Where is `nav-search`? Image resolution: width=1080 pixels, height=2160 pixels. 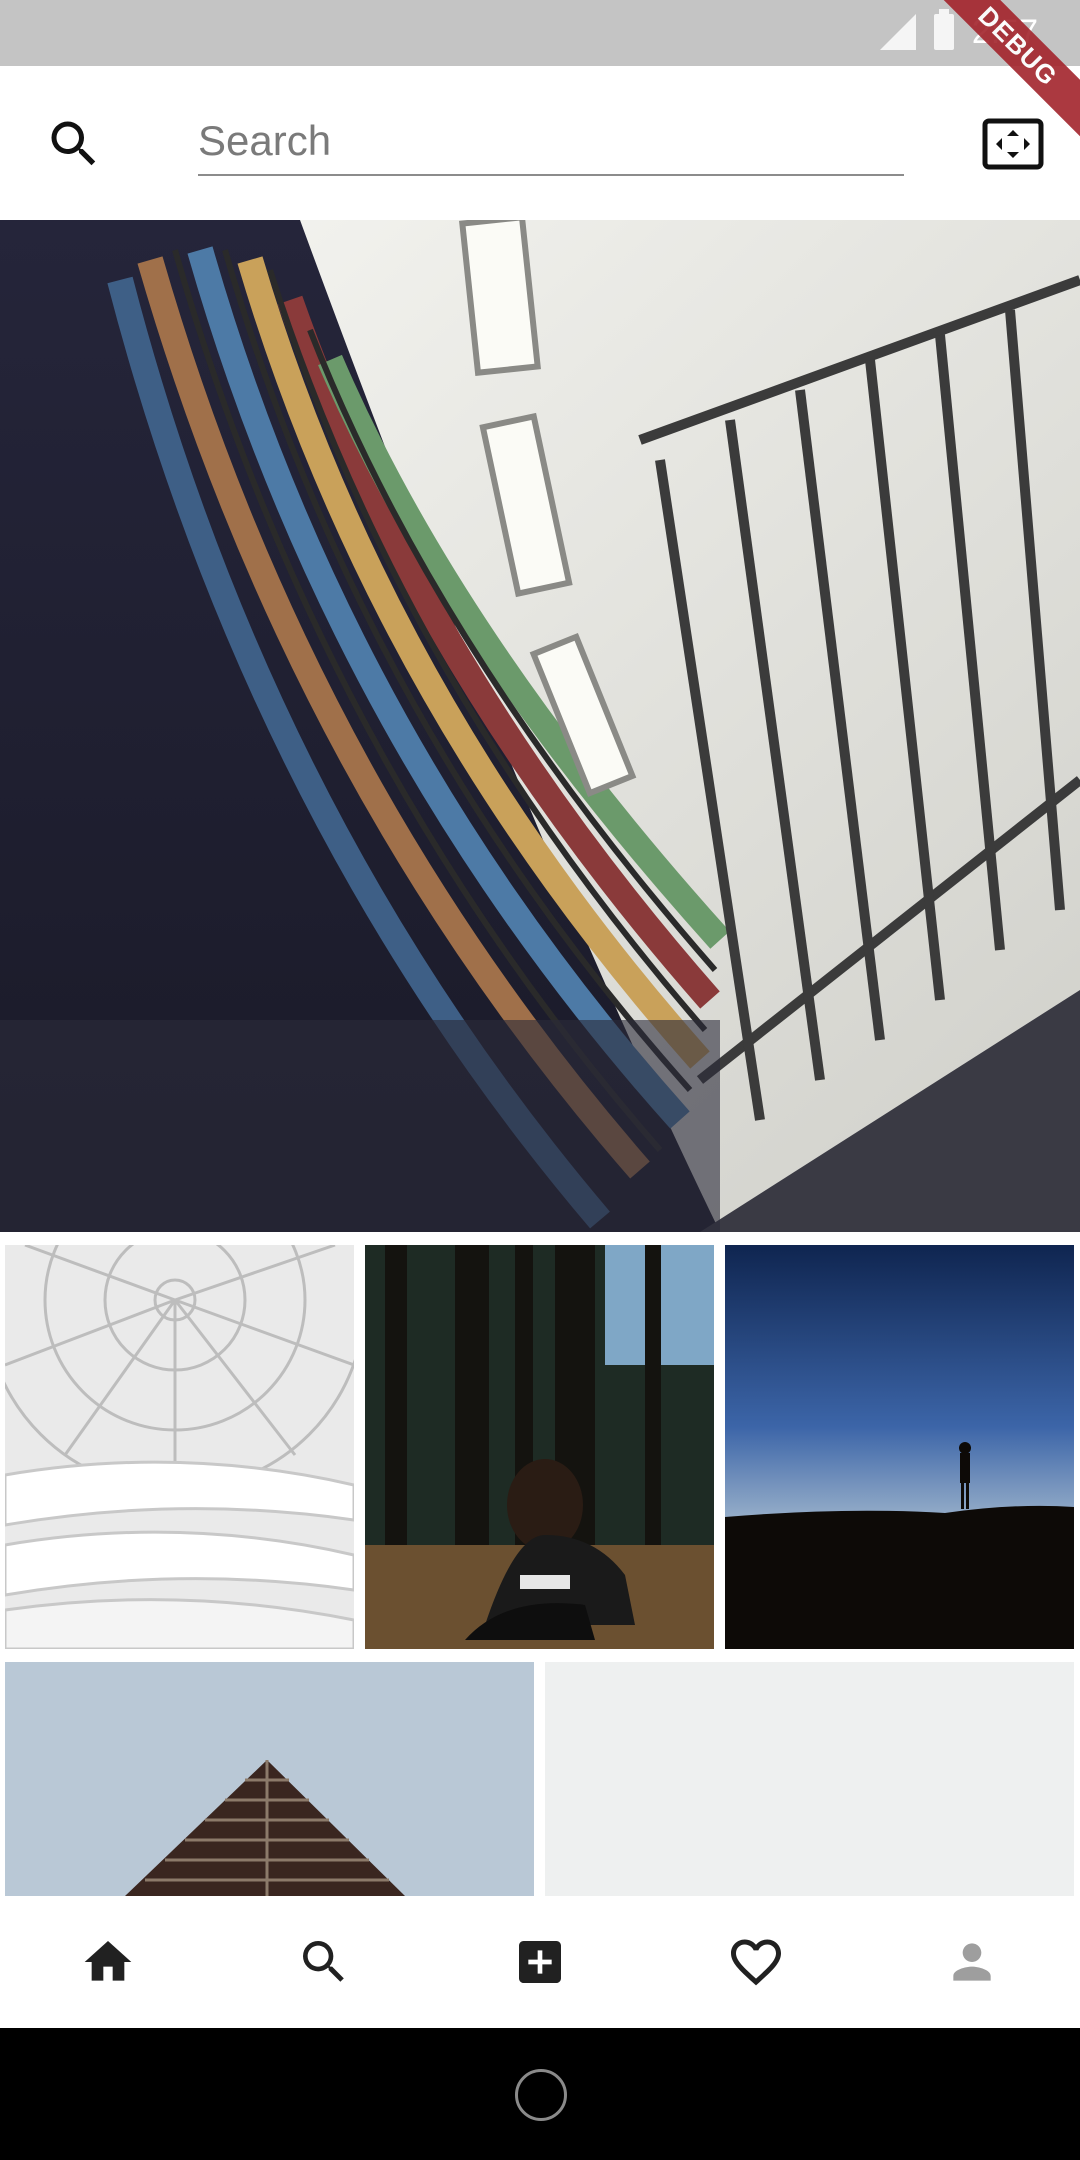 nav-search is located at coordinates (324, 1962).